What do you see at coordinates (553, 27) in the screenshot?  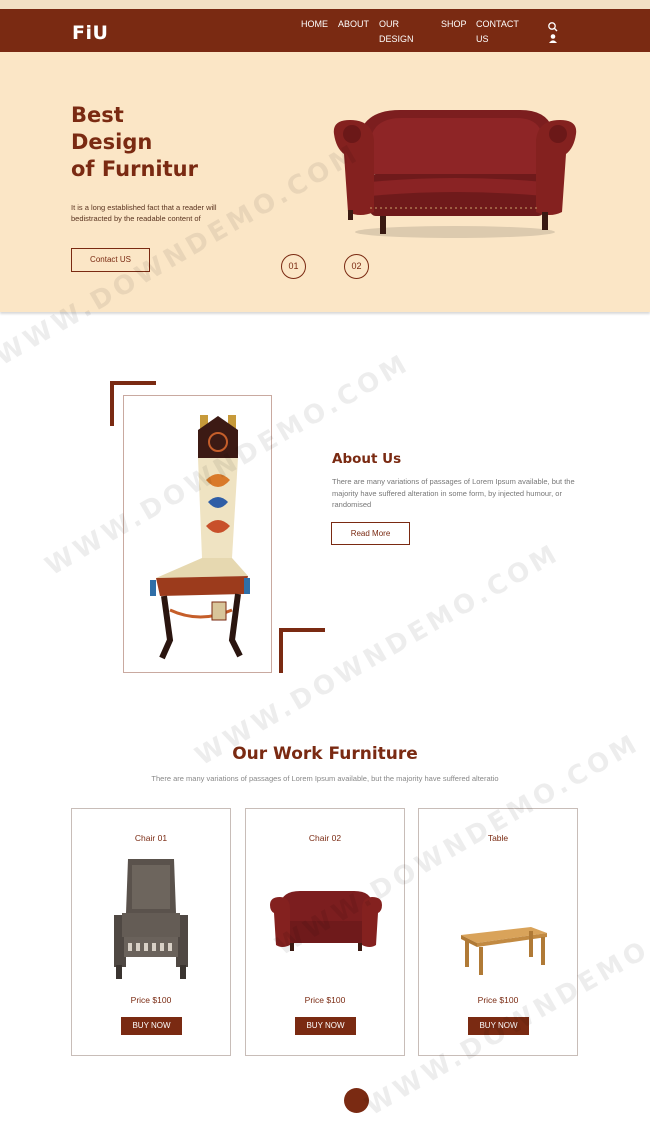 I see `search-icon` at bounding box center [553, 27].